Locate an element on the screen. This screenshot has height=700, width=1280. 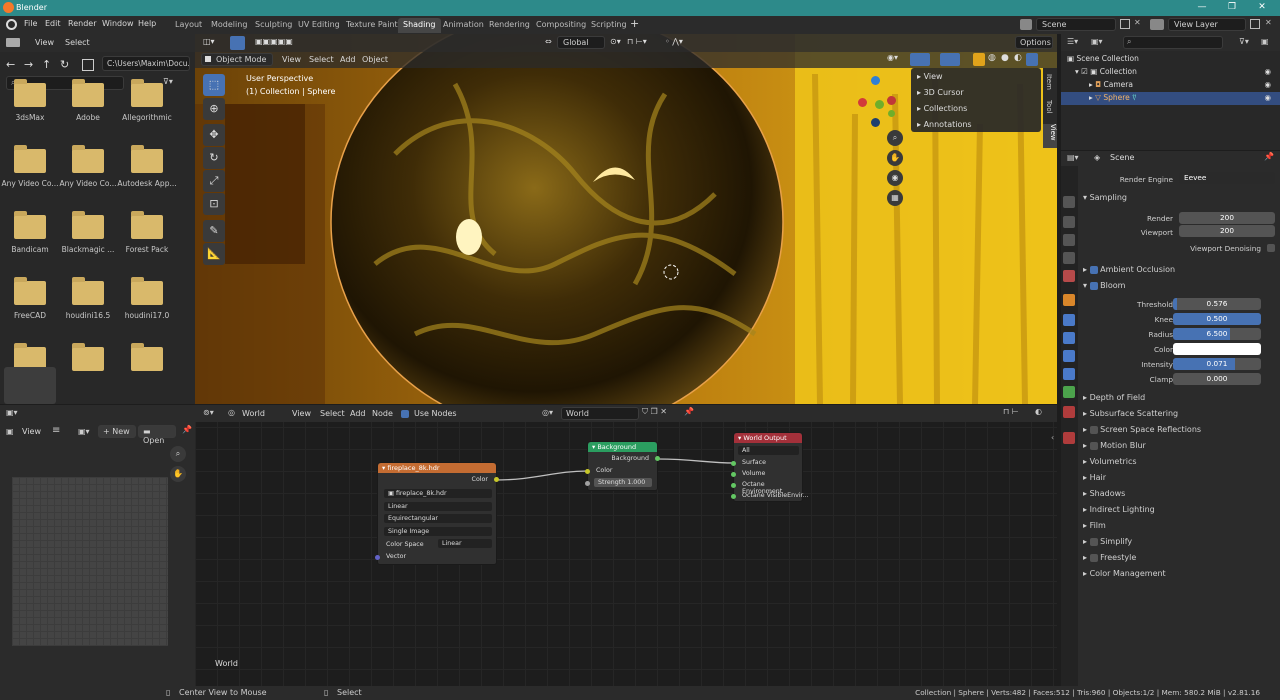
section-motion-blur: ▸ Motion Blur is located at coordinates (1114, 449).